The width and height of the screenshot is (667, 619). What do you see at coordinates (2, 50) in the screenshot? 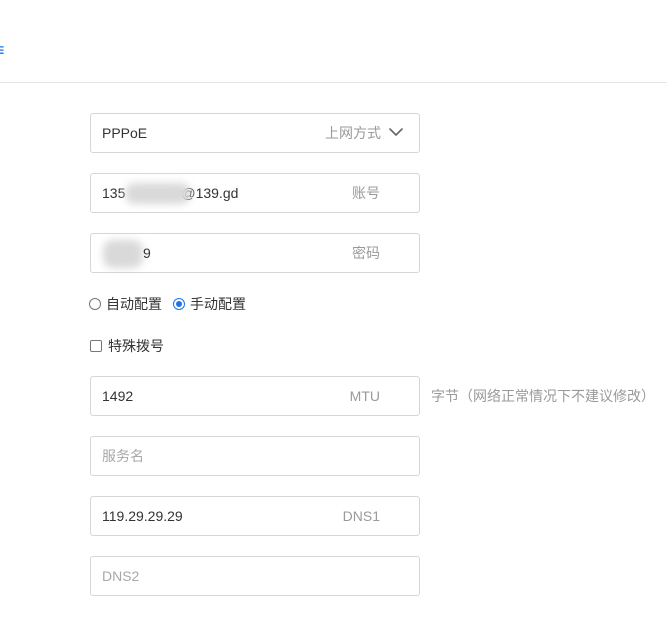
I see `menu-icon: ≡` at bounding box center [2, 50].